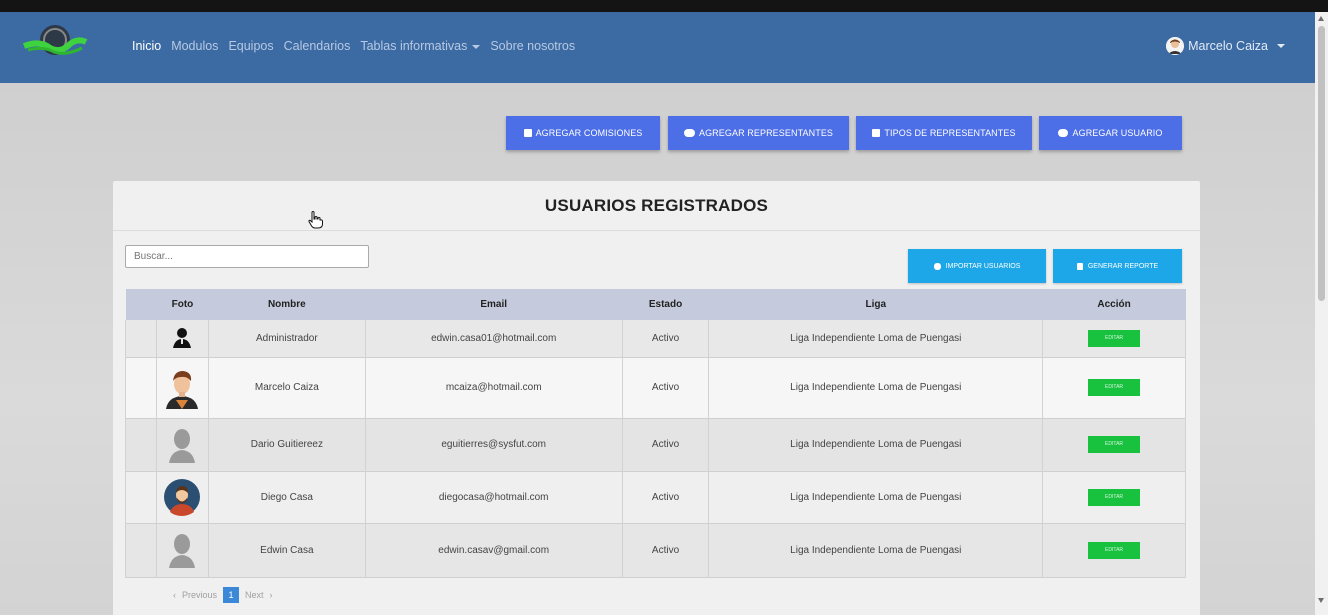 Image resolution: width=1328 pixels, height=615 pixels. What do you see at coordinates (665, 304) in the screenshot?
I see `header-estado: Estado` at bounding box center [665, 304].